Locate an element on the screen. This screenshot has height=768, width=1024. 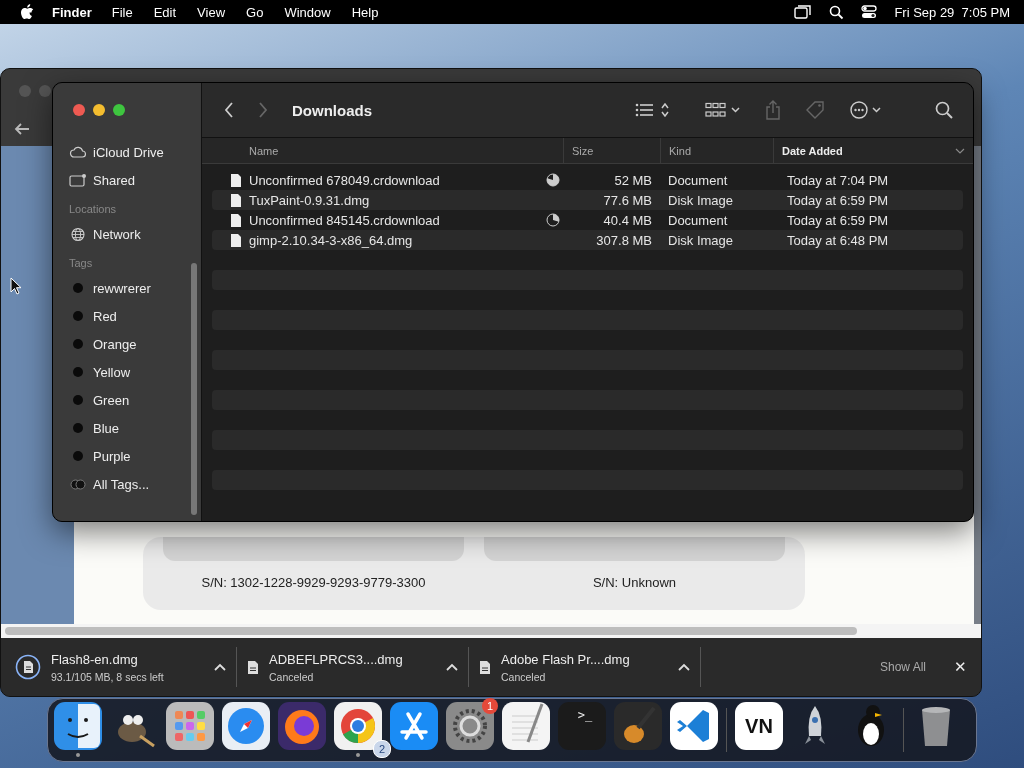
file-row: Unconfirmed 845145.crdownload 40.4 MB Document Today at 6:59 PM is located at coordinates (587, 220).